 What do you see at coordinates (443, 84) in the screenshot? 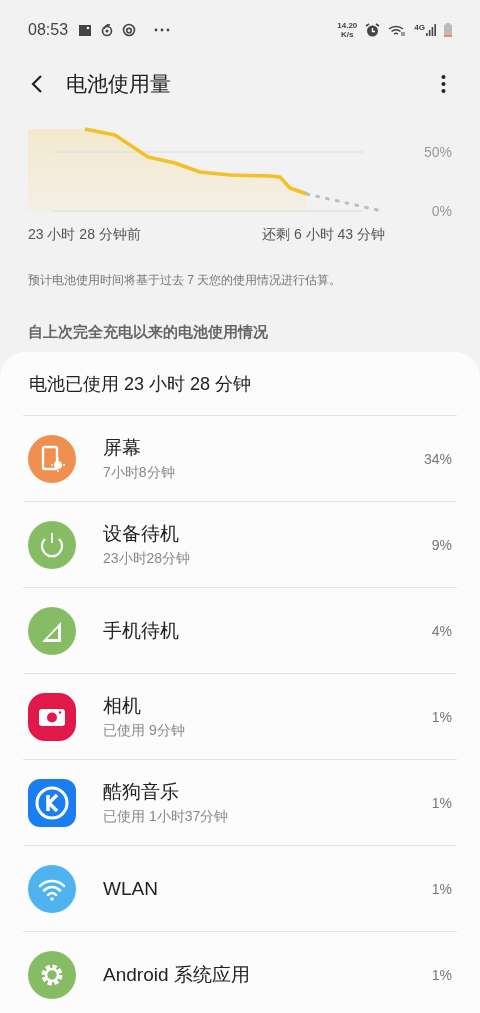
I see `more-options-icon` at bounding box center [443, 84].